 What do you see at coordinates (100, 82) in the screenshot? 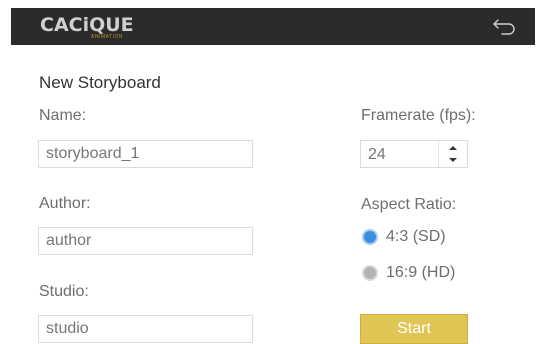
I see `page-title: New Storyboard` at bounding box center [100, 82].